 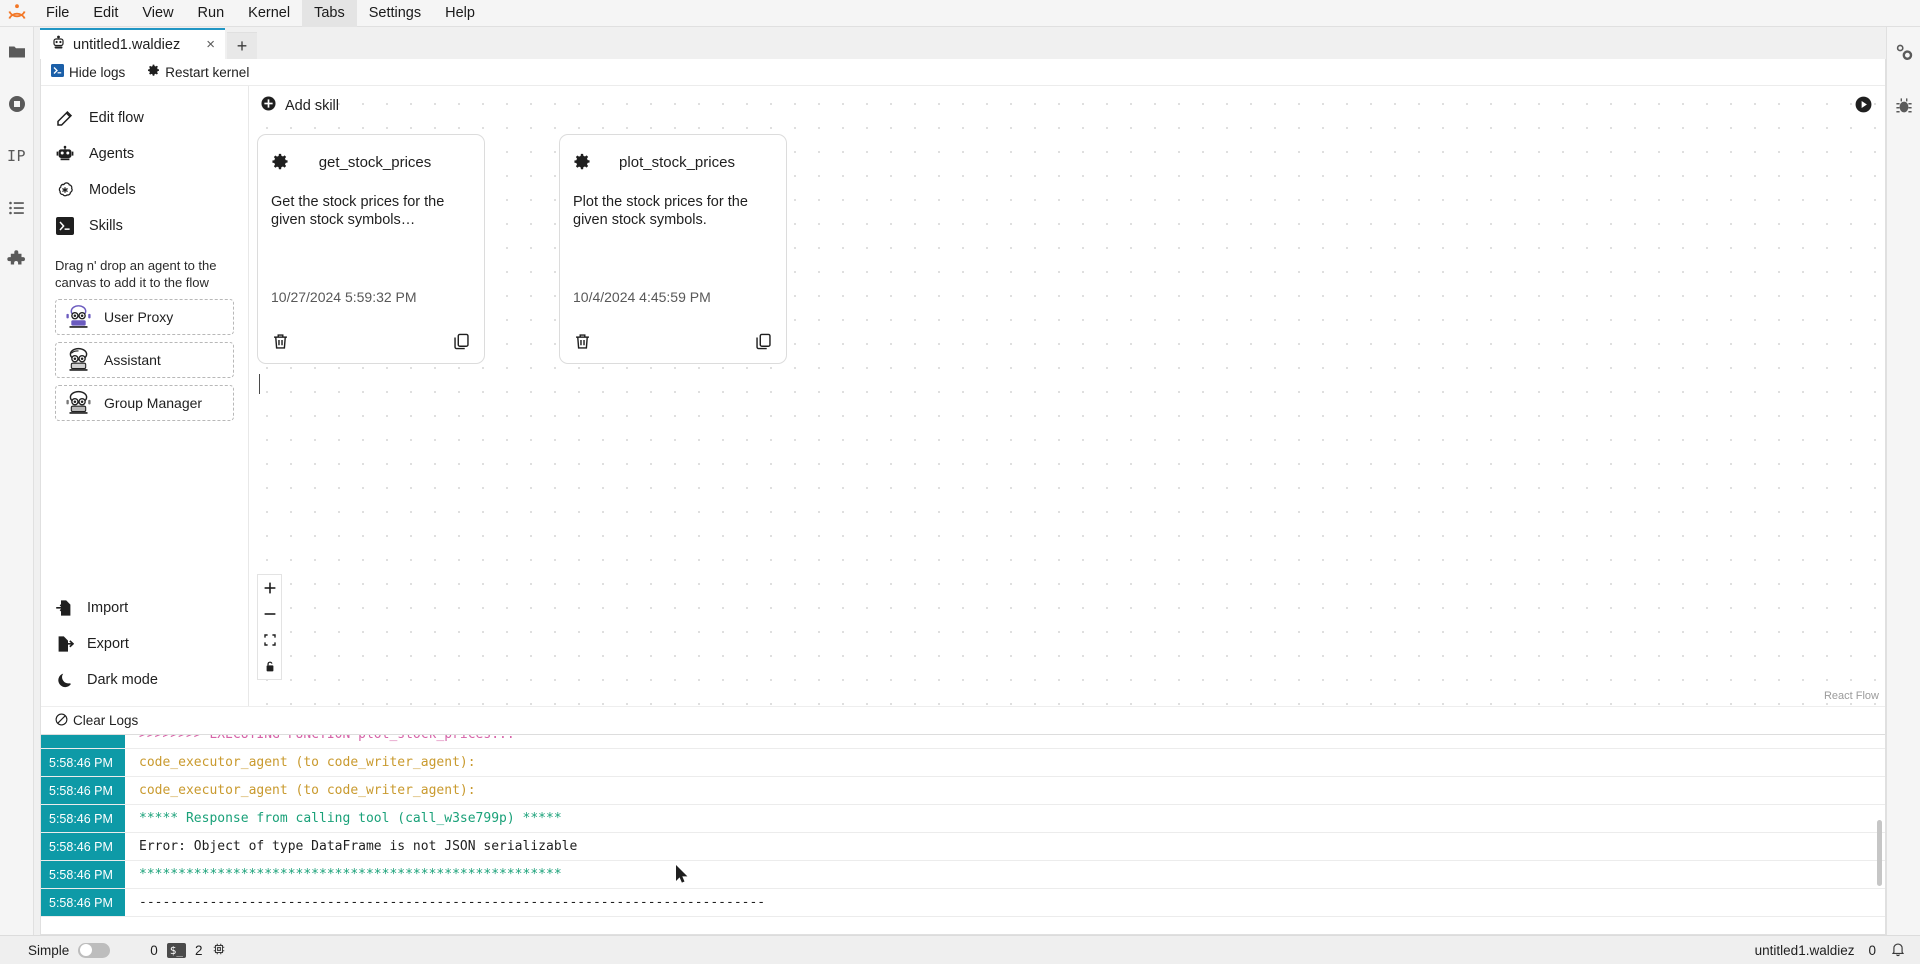 I want to click on simple-mode-toggle-group: Simple, so click(x=69, y=950).